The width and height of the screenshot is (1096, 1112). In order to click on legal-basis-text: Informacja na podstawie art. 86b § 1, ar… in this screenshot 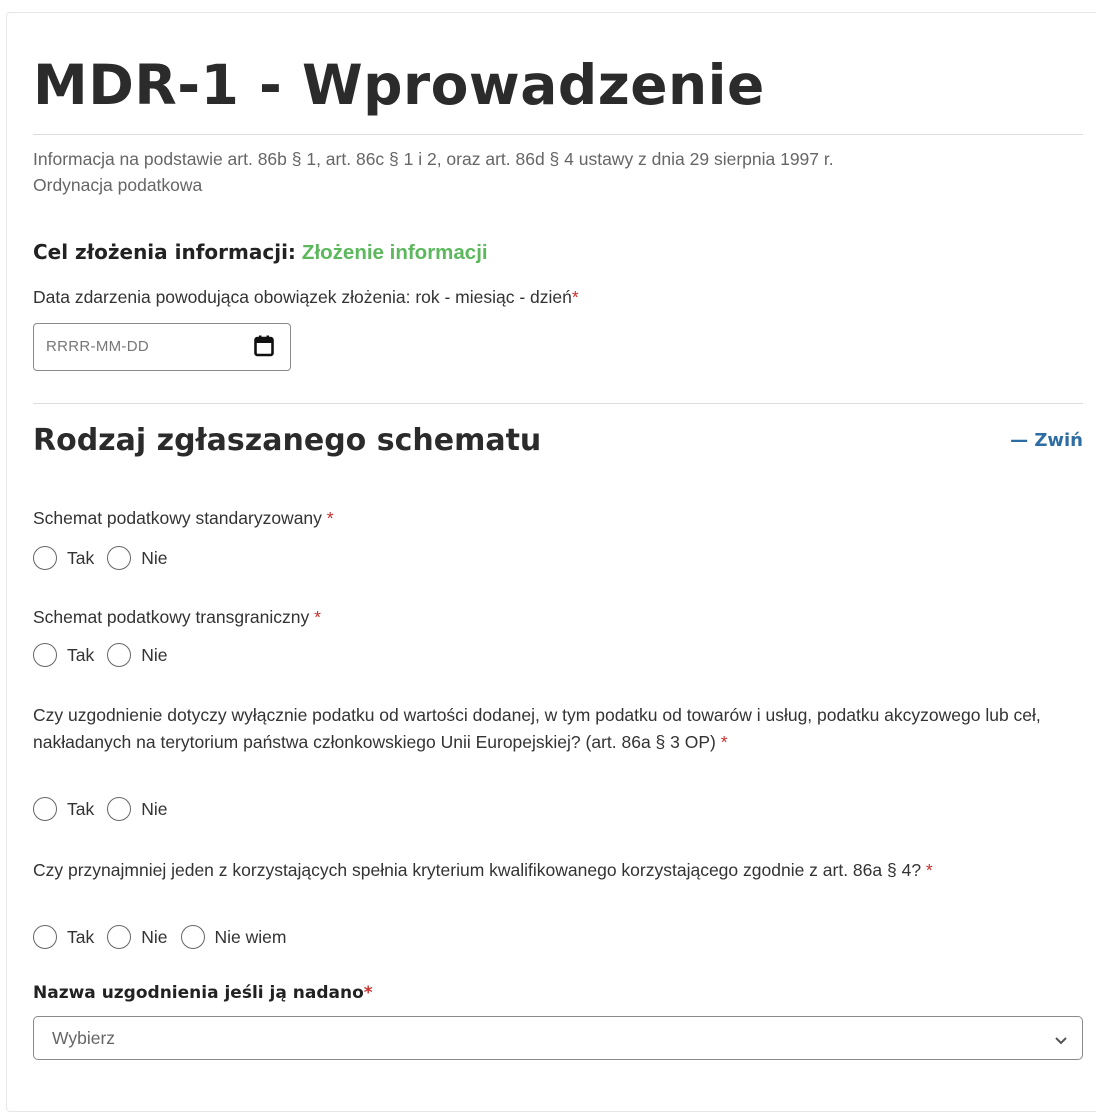, I will do `click(553, 172)`.